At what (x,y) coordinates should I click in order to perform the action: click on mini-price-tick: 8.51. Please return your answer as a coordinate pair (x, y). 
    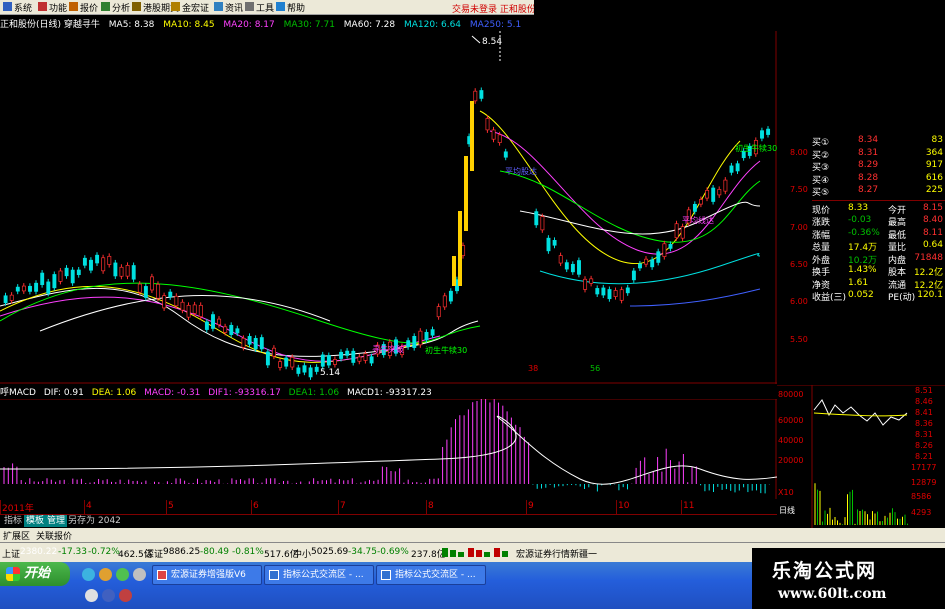
    Looking at the image, I should click on (924, 390).